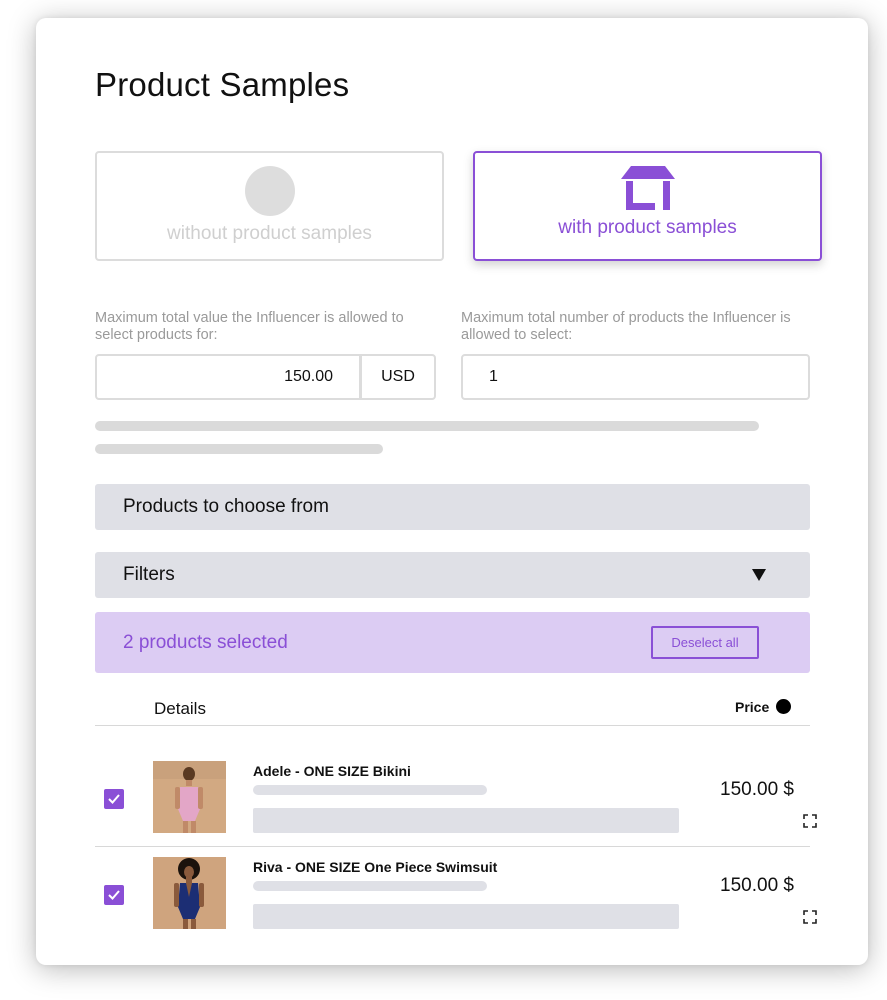  Describe the element at coordinates (752, 707) in the screenshot. I see `price-column-header: Price` at that location.